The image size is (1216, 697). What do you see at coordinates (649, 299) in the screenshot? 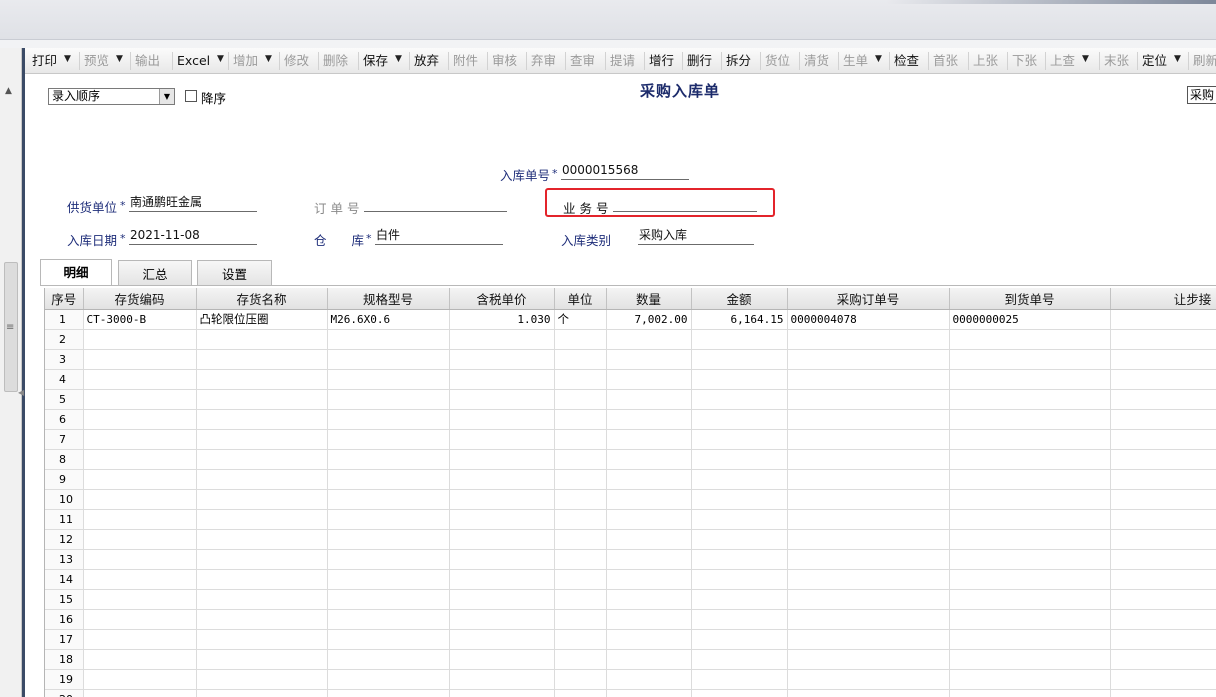
I see `column-header-quantity: 数量` at bounding box center [649, 299].